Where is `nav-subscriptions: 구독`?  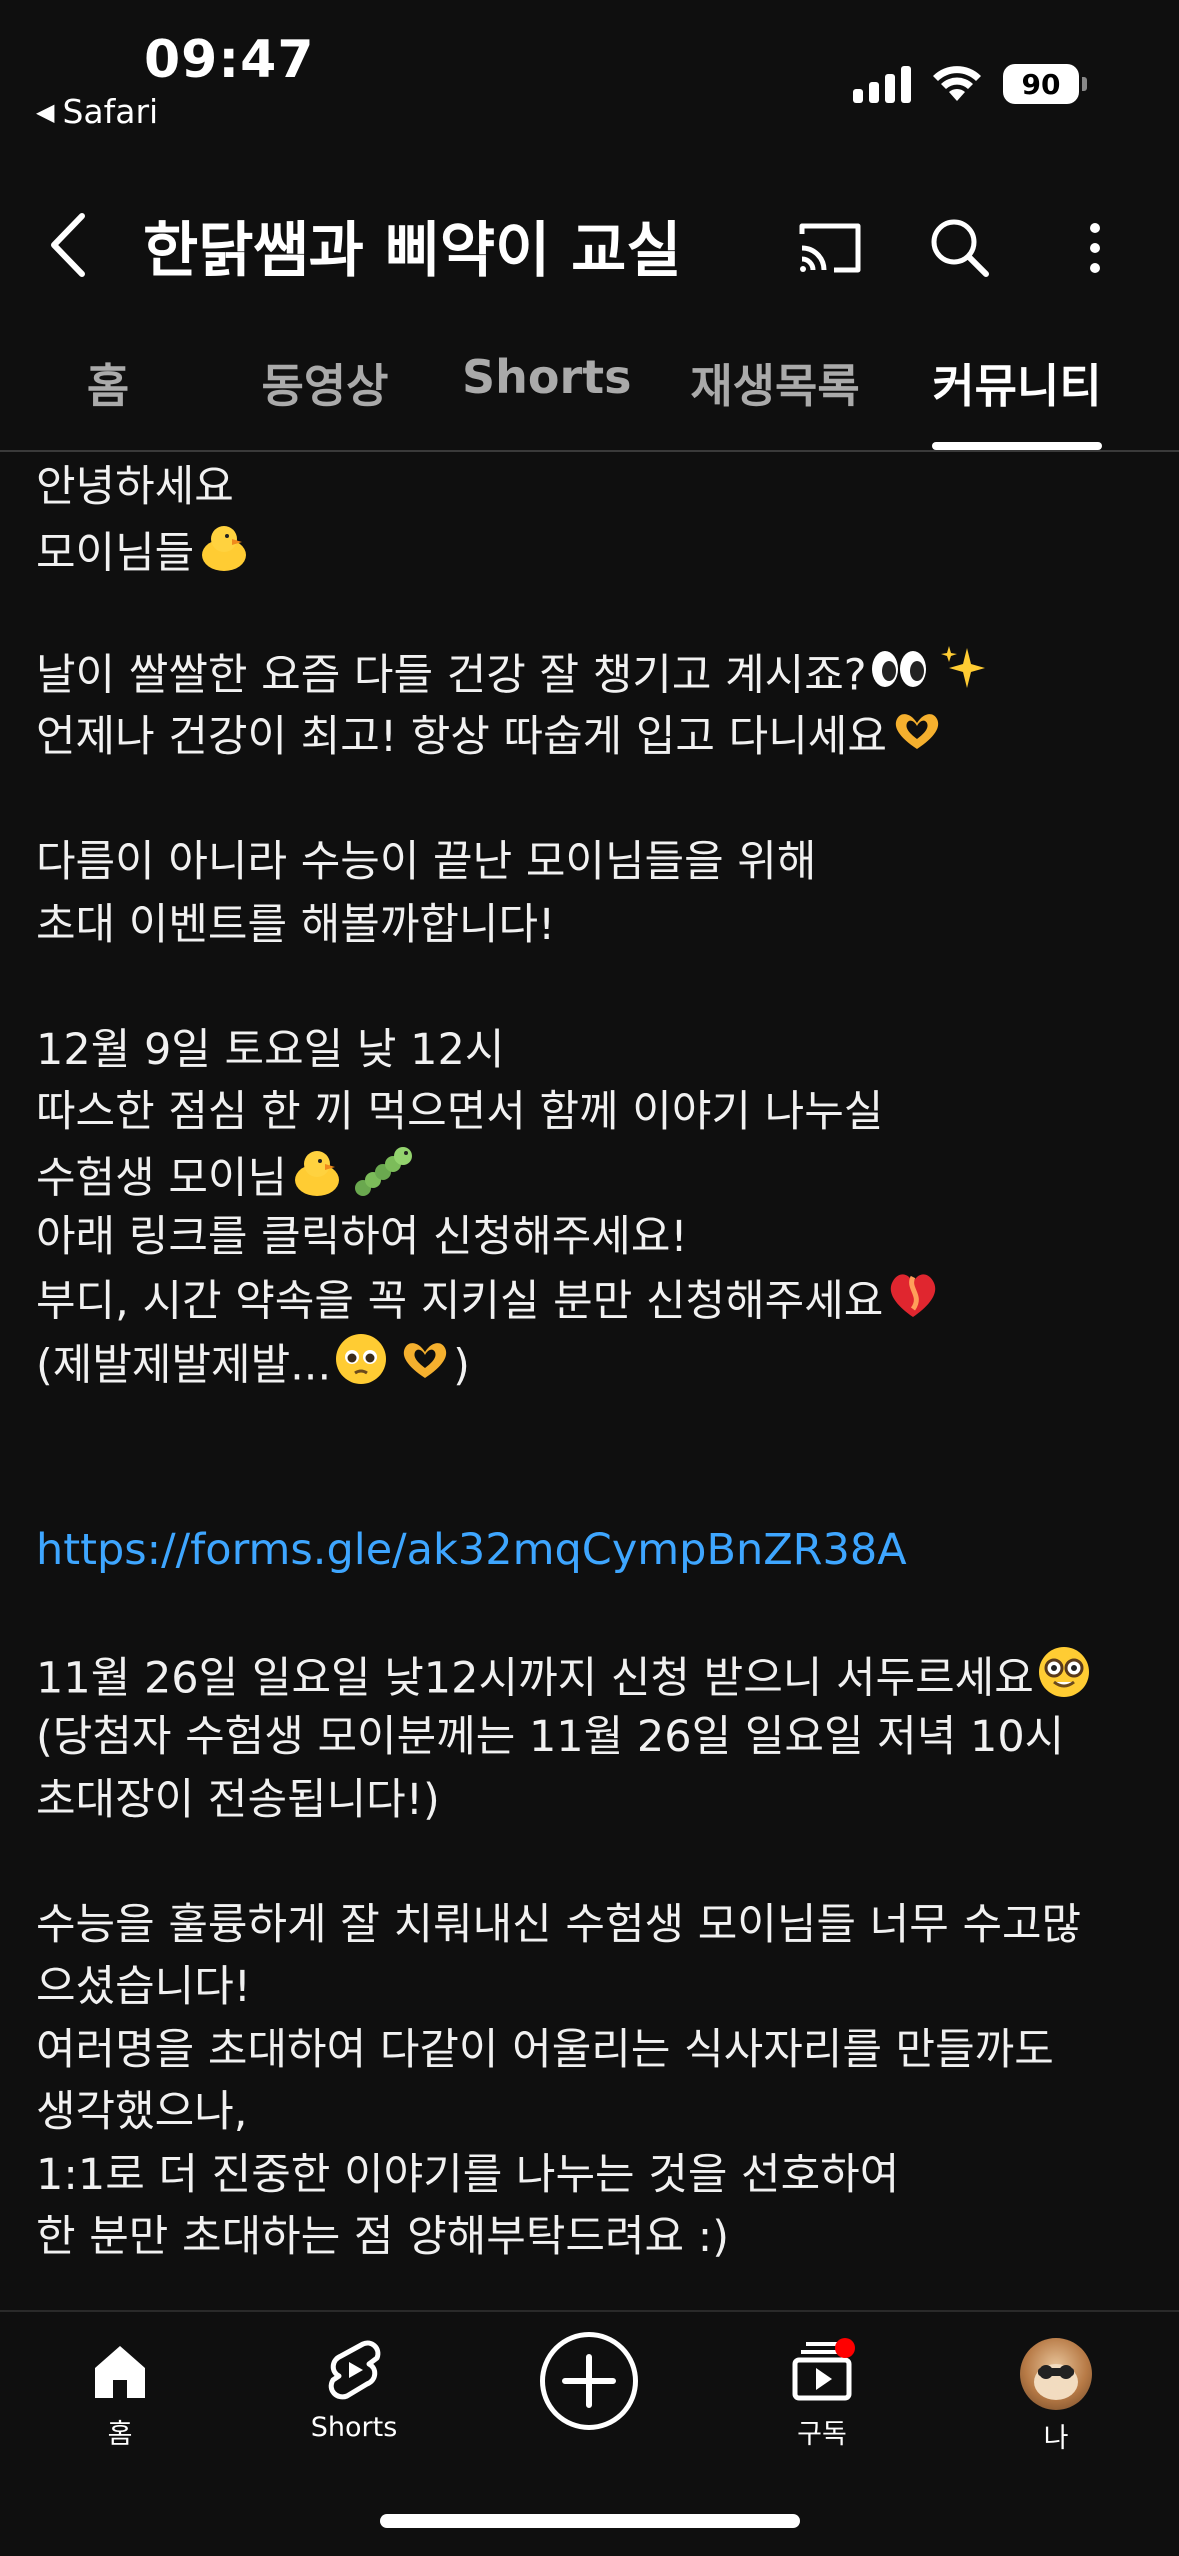
nav-subscriptions: 구독 is located at coordinates (822, 2388).